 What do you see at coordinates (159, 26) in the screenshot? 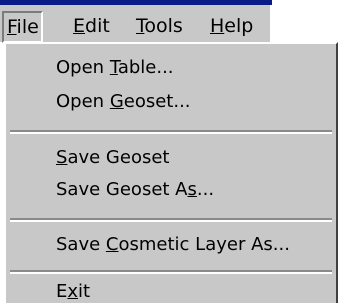
I see `menu-tools: Tools` at bounding box center [159, 26].